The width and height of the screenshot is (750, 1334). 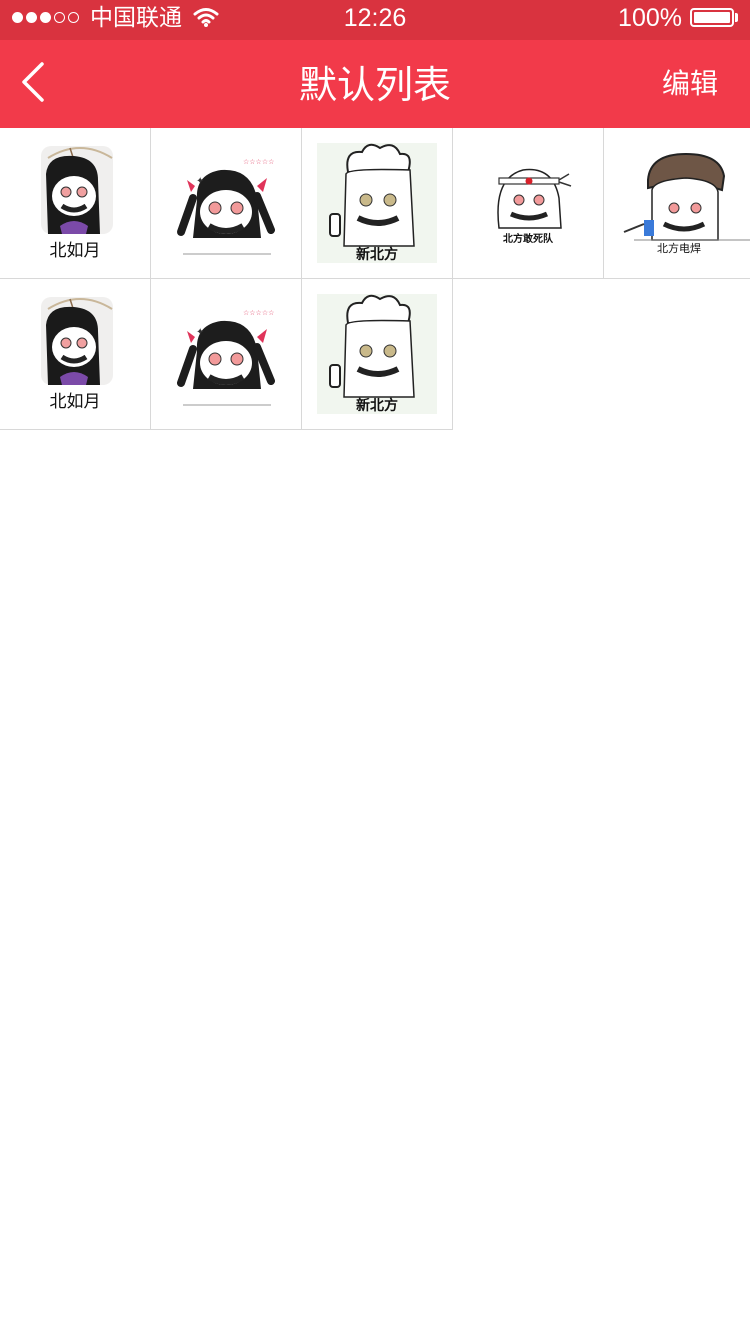 I want to click on headband-sticker-icon, so click(x=534, y=198).